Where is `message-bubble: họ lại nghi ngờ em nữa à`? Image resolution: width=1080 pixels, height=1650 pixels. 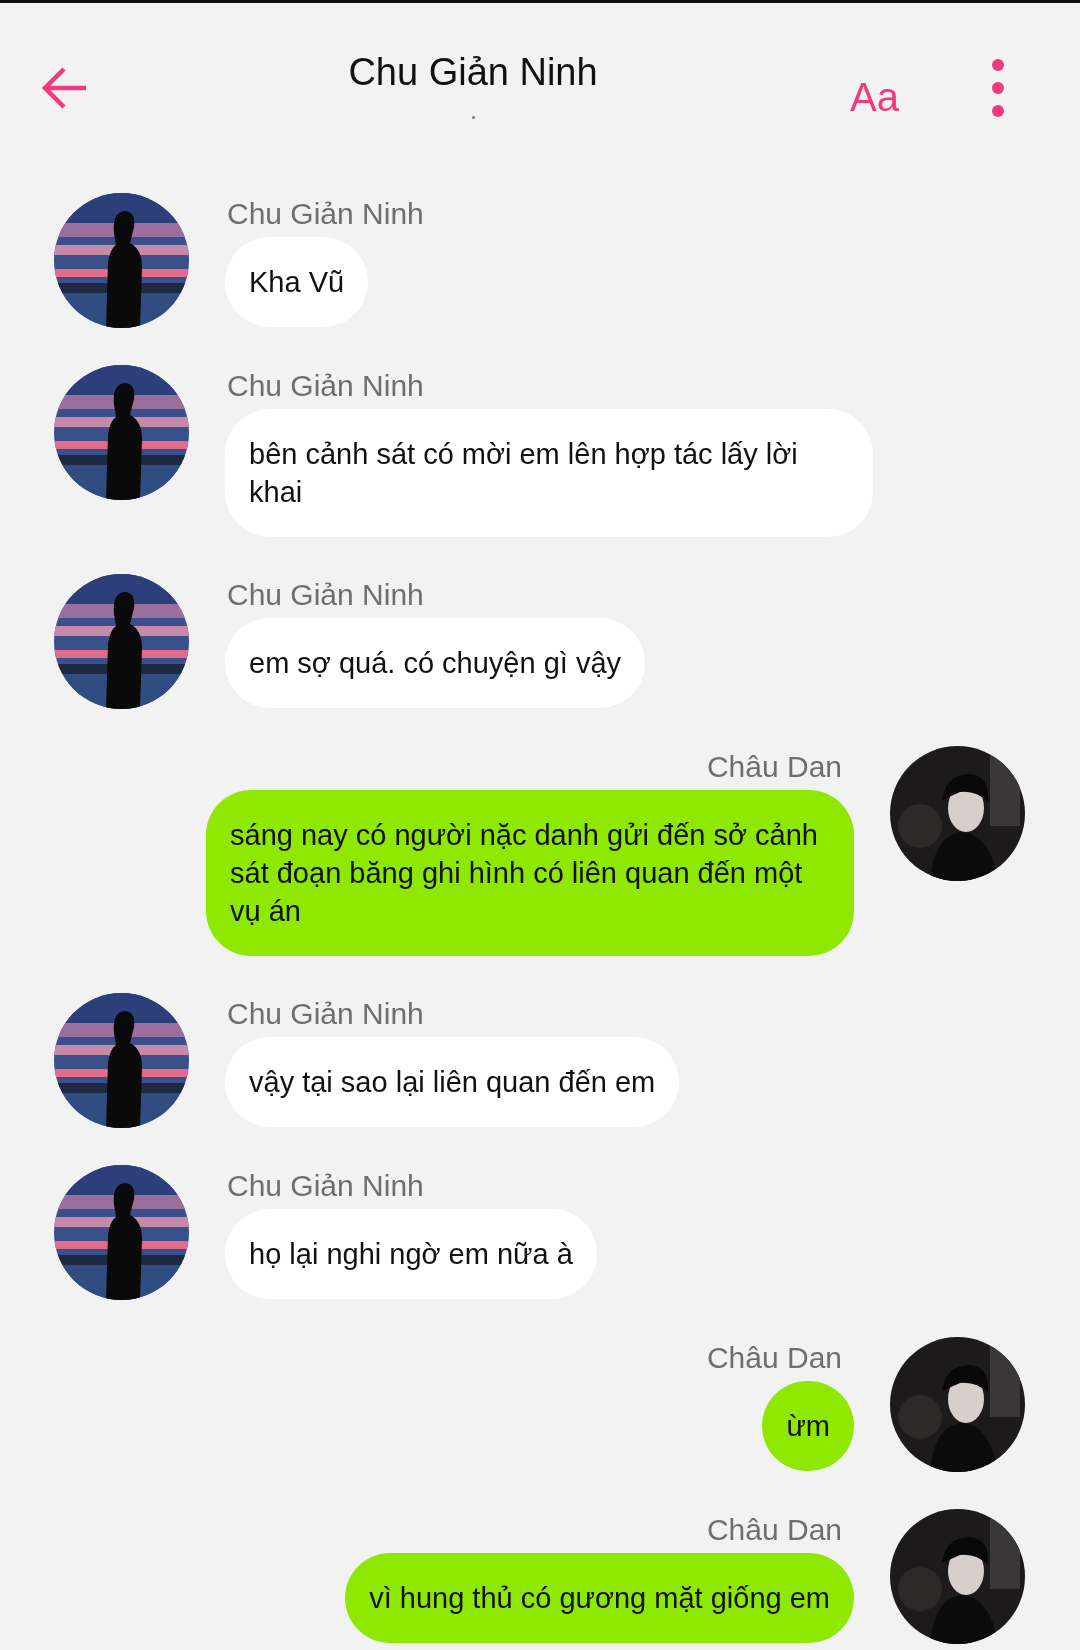 message-bubble: họ lại nghi ngờ em nữa à is located at coordinates (411, 1254).